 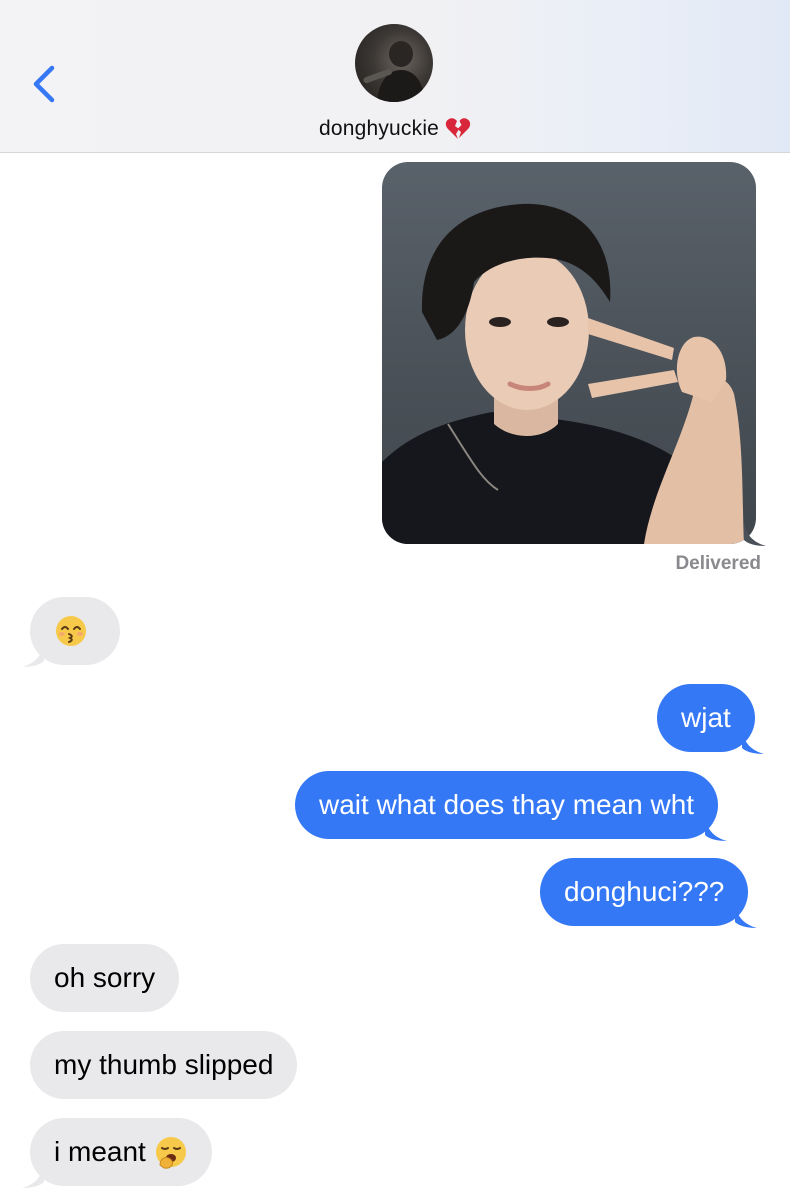 I want to click on contact-title: donghyuckie, so click(x=395, y=129).